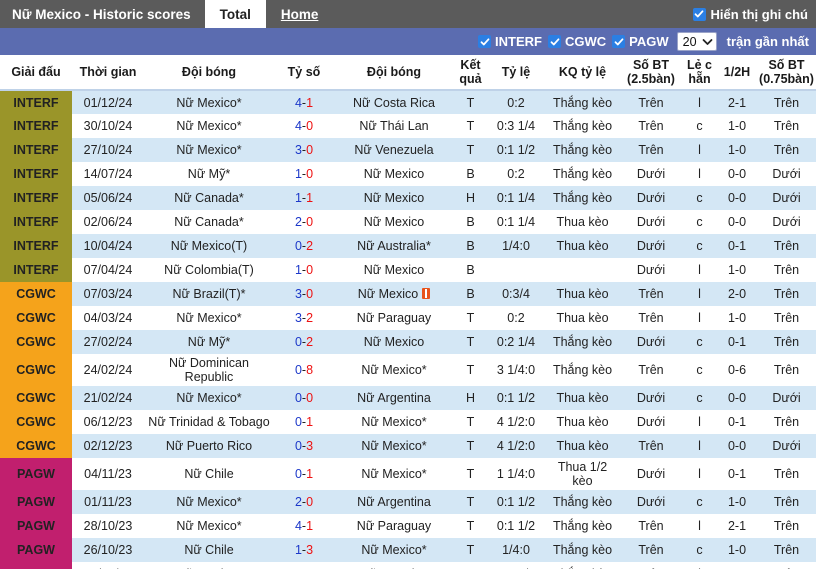 The height and width of the screenshot is (569, 816). What do you see at coordinates (470, 398) in the screenshot?
I see `result-code: H` at bounding box center [470, 398].